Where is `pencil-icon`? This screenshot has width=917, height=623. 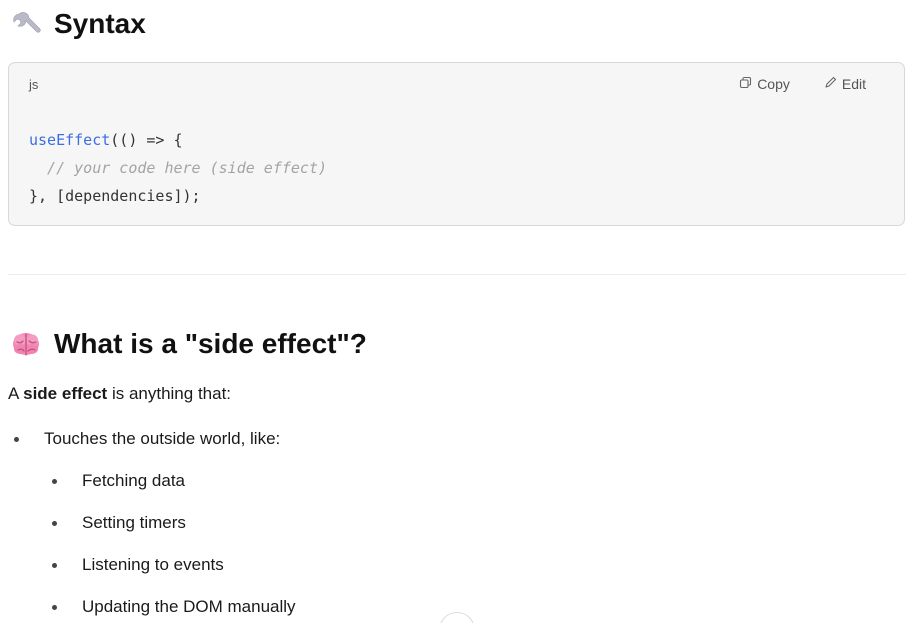
pencil-icon is located at coordinates (830, 84).